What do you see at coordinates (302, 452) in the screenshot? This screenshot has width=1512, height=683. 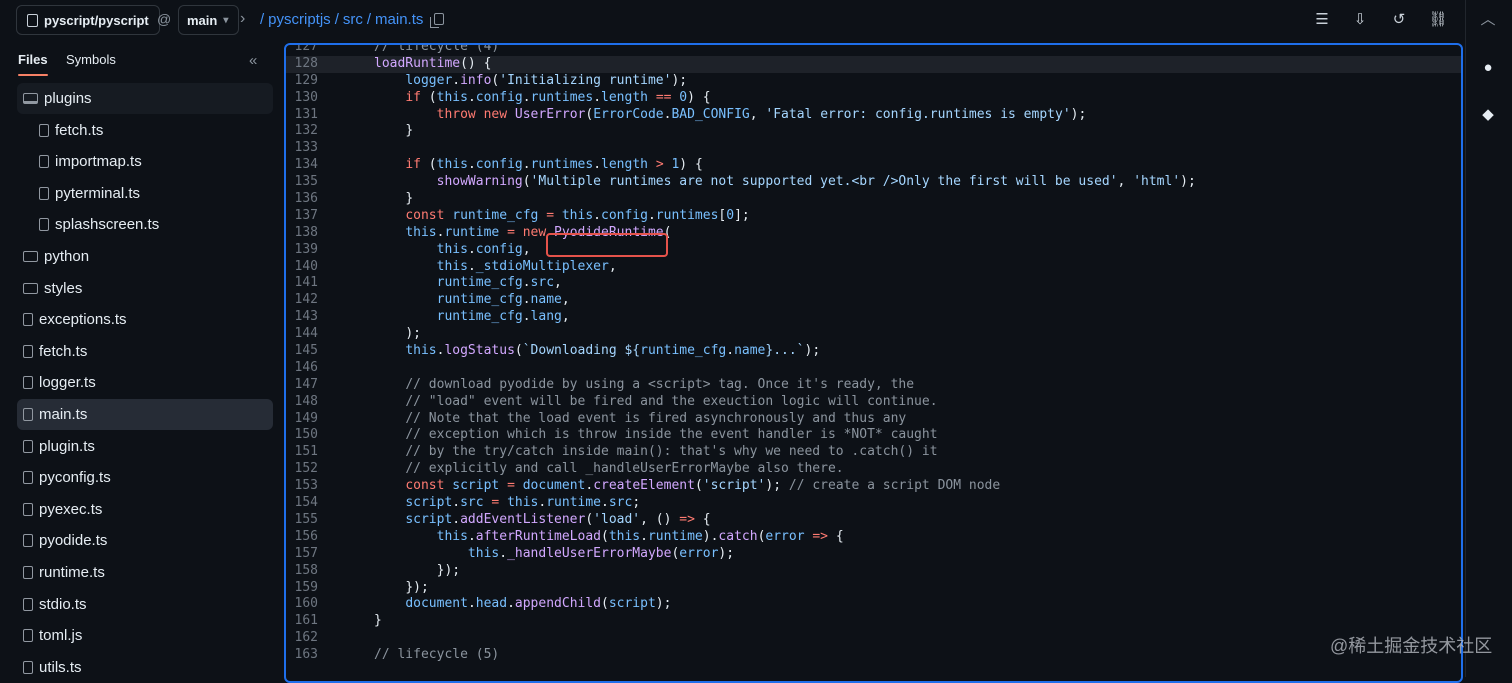 I see `line-number: 151` at bounding box center [302, 452].